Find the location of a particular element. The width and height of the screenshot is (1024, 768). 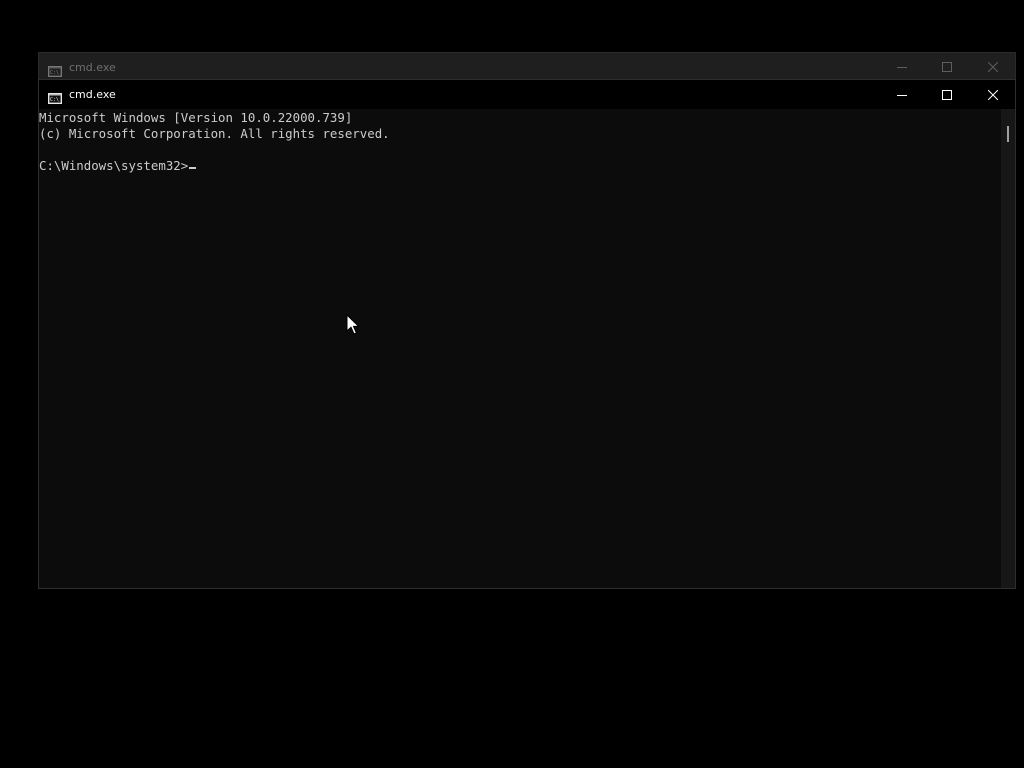

background-window-title: cmd.exe is located at coordinates (92, 67).